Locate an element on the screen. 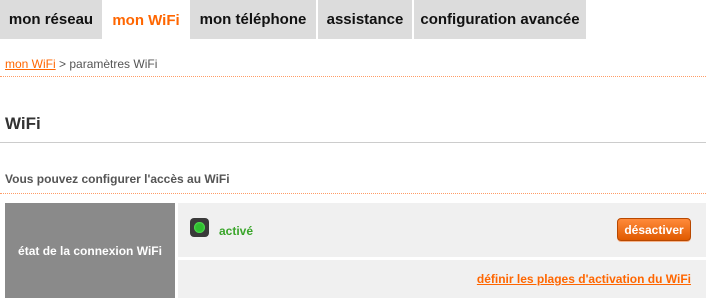 Image resolution: width=706 pixels, height=298 pixels. tab-configuration-avancee: configuration avancée is located at coordinates (501, 19).